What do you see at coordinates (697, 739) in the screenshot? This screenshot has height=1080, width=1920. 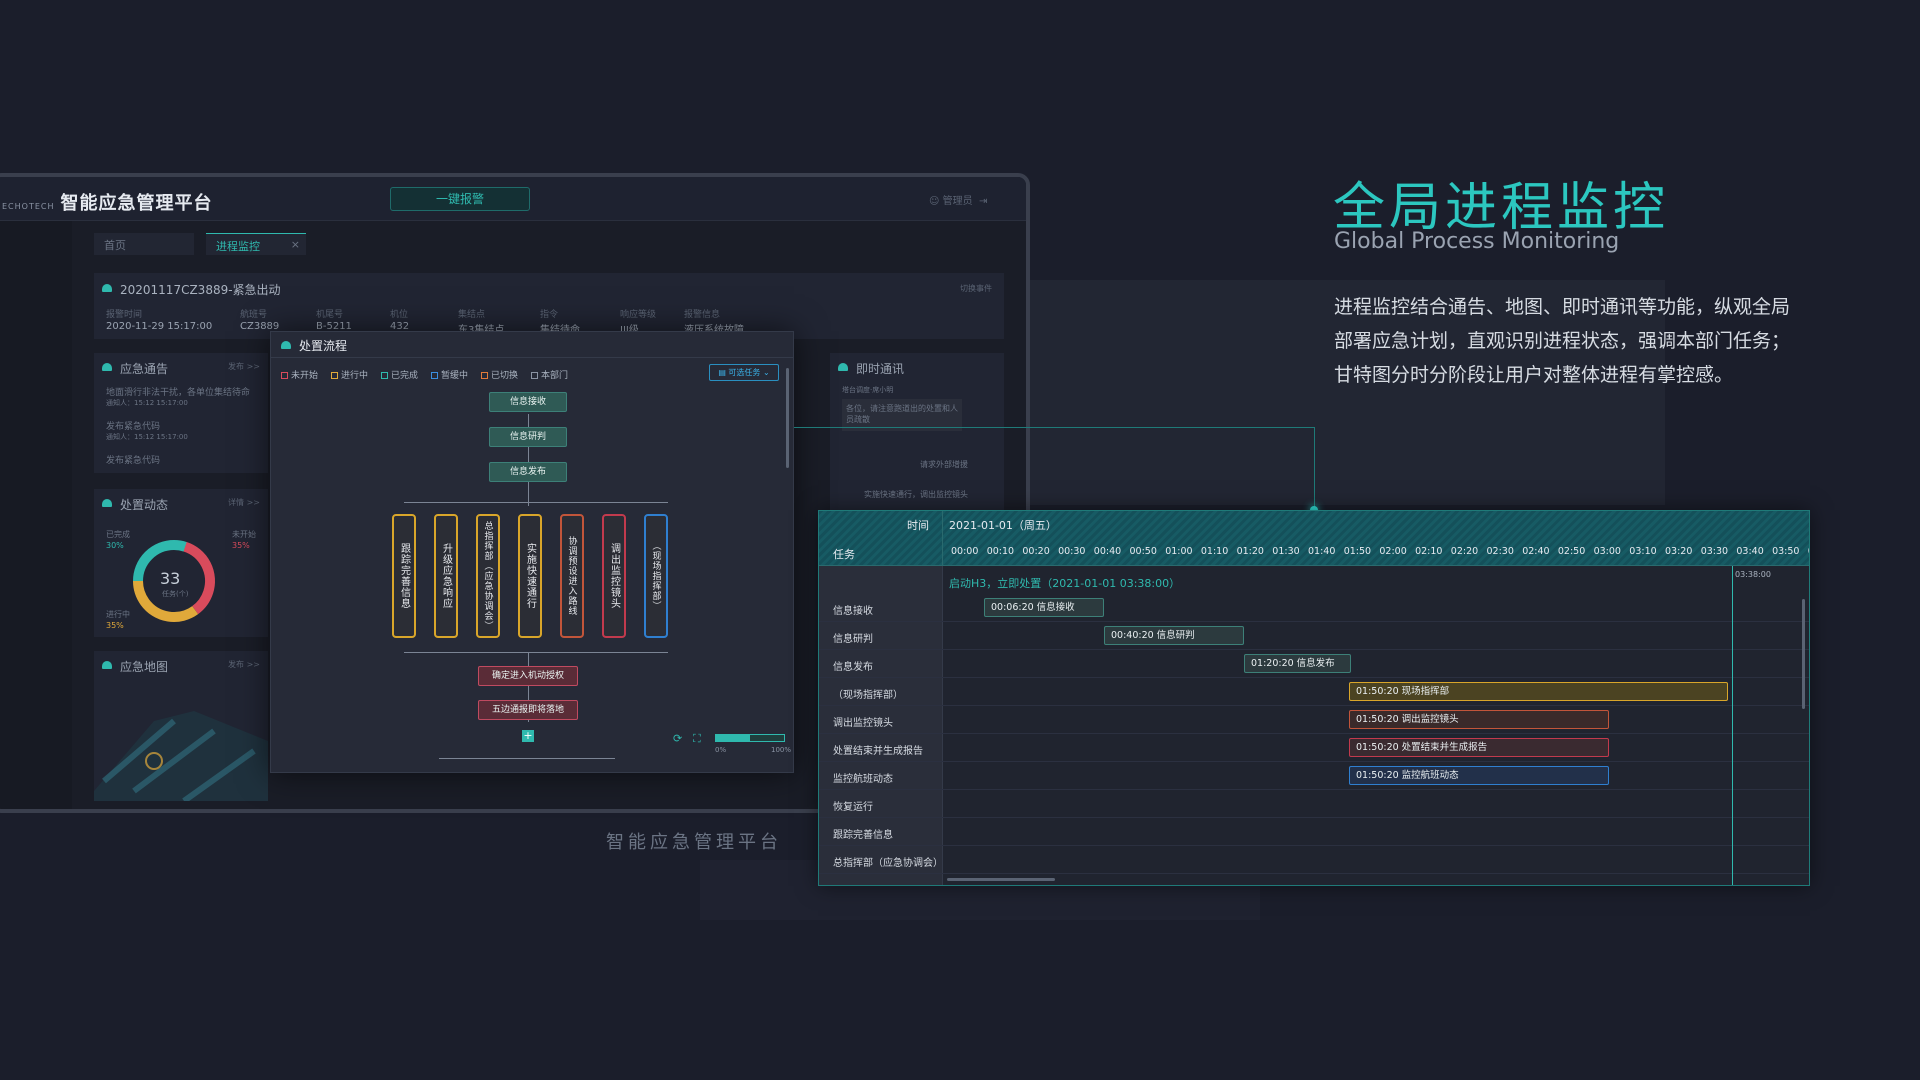 I see `fullscreen-icon: ⛶` at bounding box center [697, 739].